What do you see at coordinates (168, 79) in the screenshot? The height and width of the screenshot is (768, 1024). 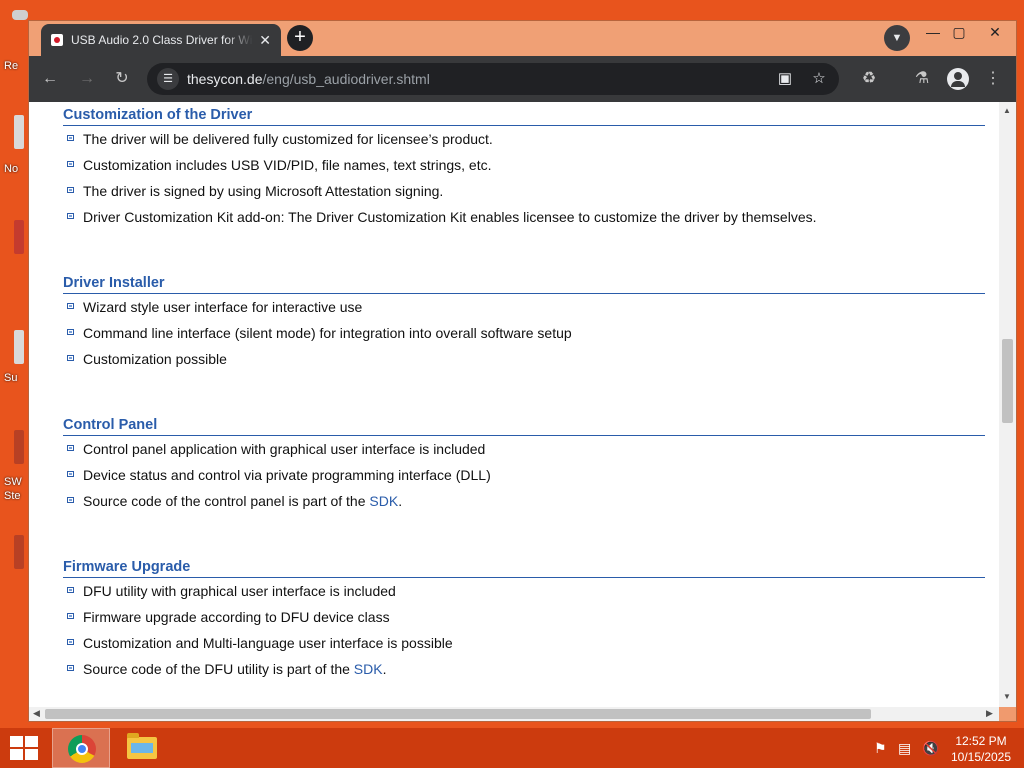 I see `site-info-icon: ☰` at bounding box center [168, 79].